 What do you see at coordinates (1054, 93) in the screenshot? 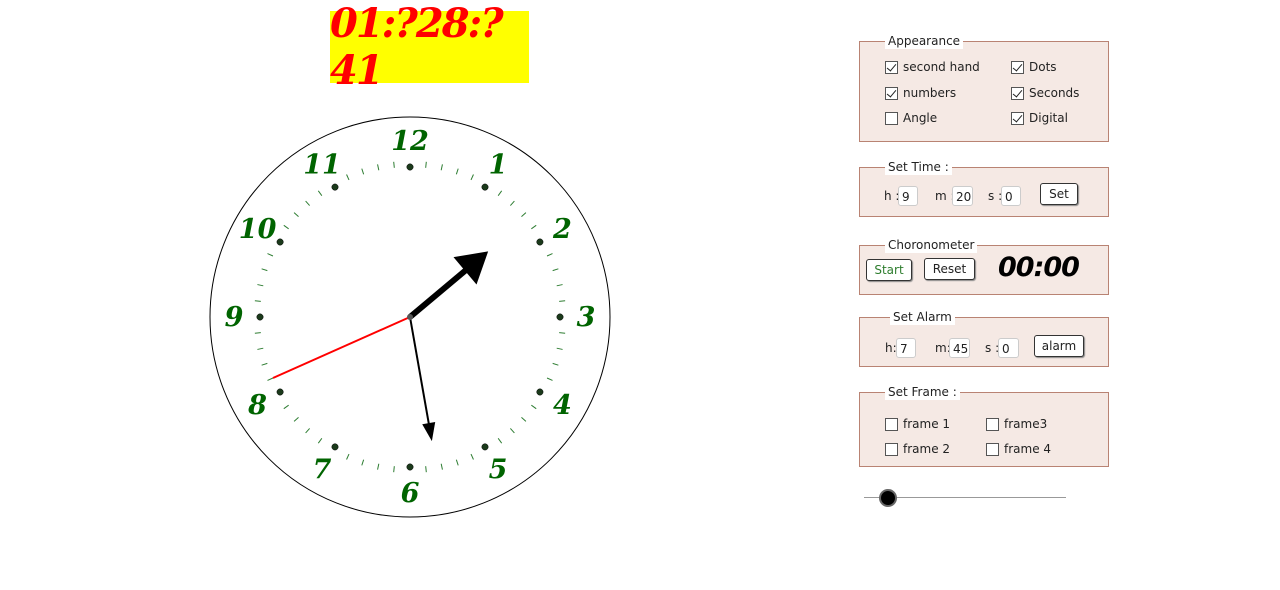
I see `seconds-label: Seconds` at bounding box center [1054, 93].